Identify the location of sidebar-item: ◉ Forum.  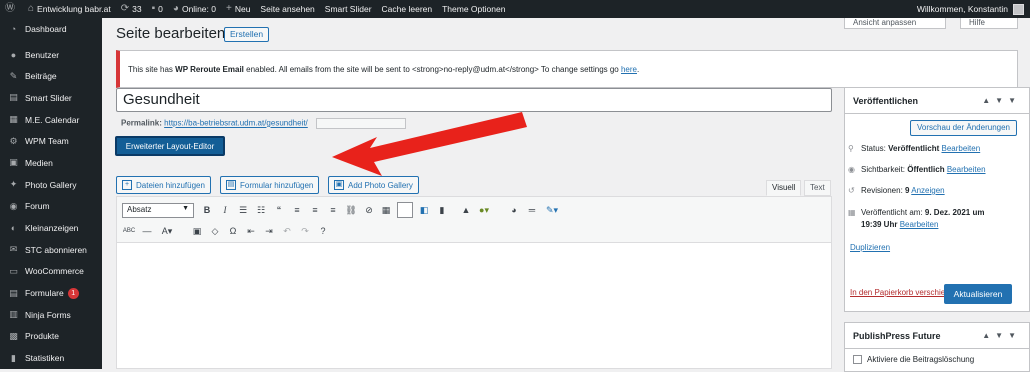
(51, 207).